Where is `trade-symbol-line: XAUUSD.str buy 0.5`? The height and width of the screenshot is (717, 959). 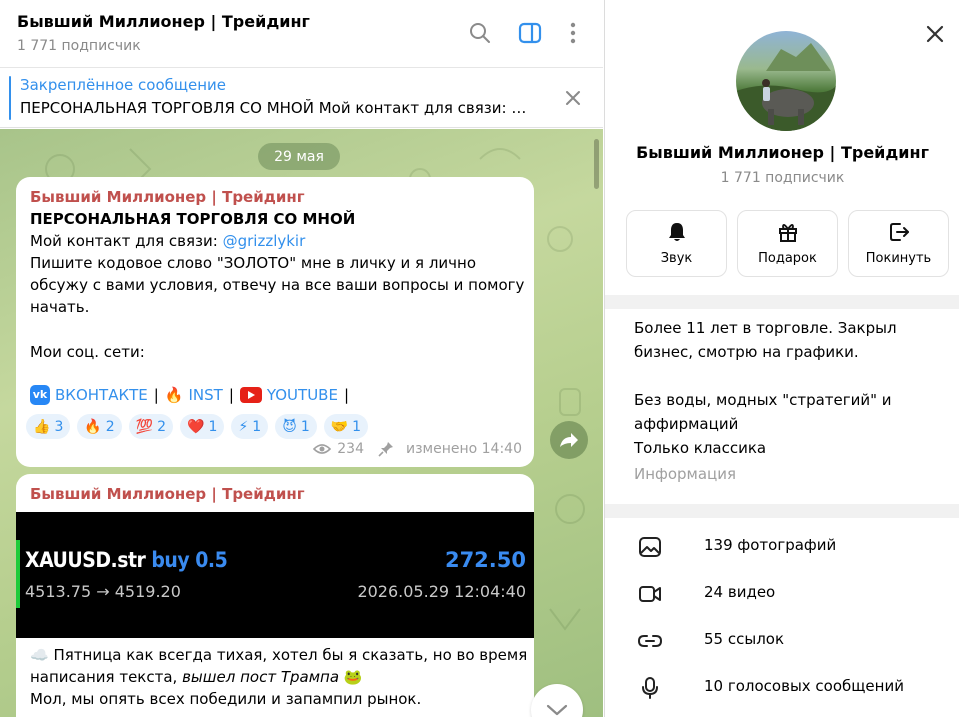
trade-symbol-line: XAUUSD.str buy 0.5 is located at coordinates (126, 560).